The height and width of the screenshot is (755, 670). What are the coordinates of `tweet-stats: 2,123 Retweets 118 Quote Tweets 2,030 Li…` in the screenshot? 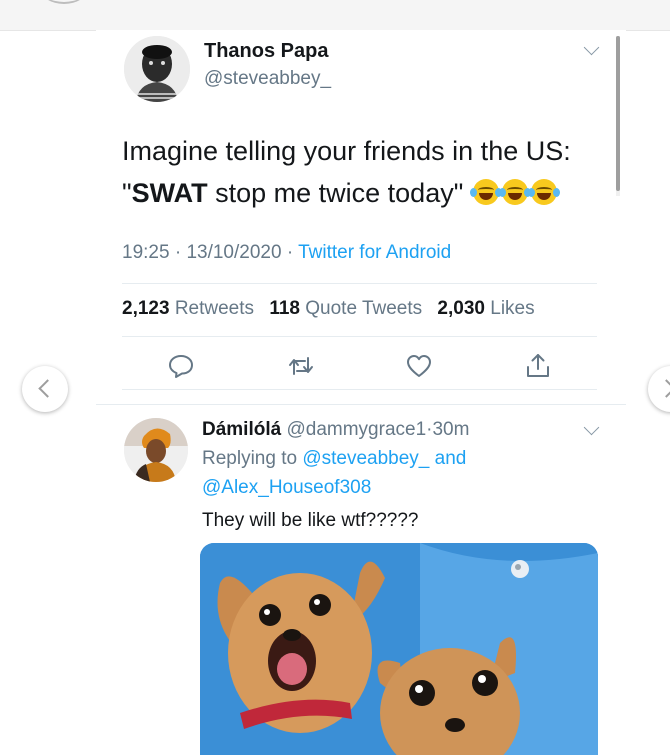 It's located at (328, 309).